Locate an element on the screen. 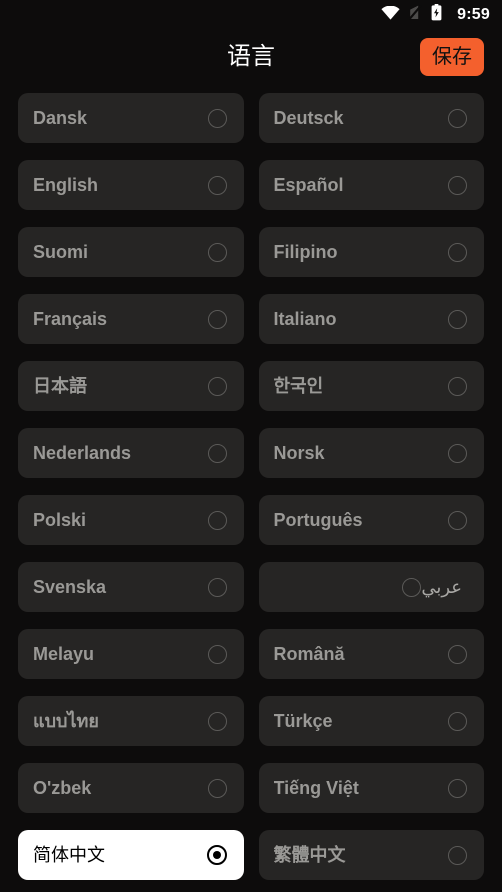 This screenshot has width=502, height=892. language-label: Dansk is located at coordinates (60, 118).